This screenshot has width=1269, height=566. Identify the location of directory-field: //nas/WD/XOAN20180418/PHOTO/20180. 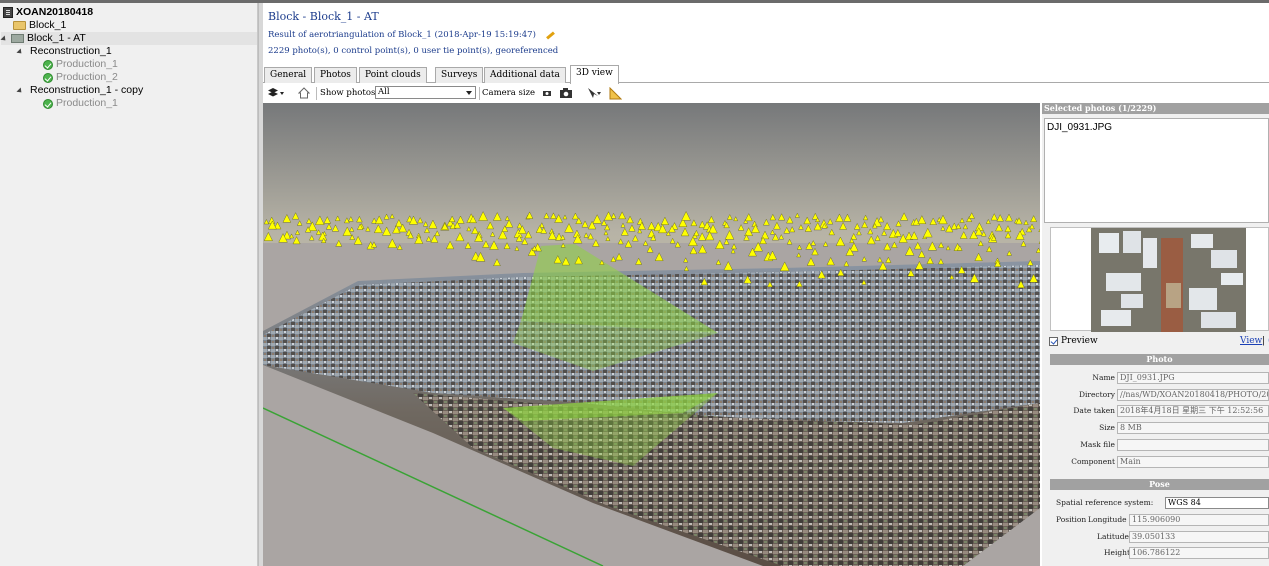
(1193, 395).